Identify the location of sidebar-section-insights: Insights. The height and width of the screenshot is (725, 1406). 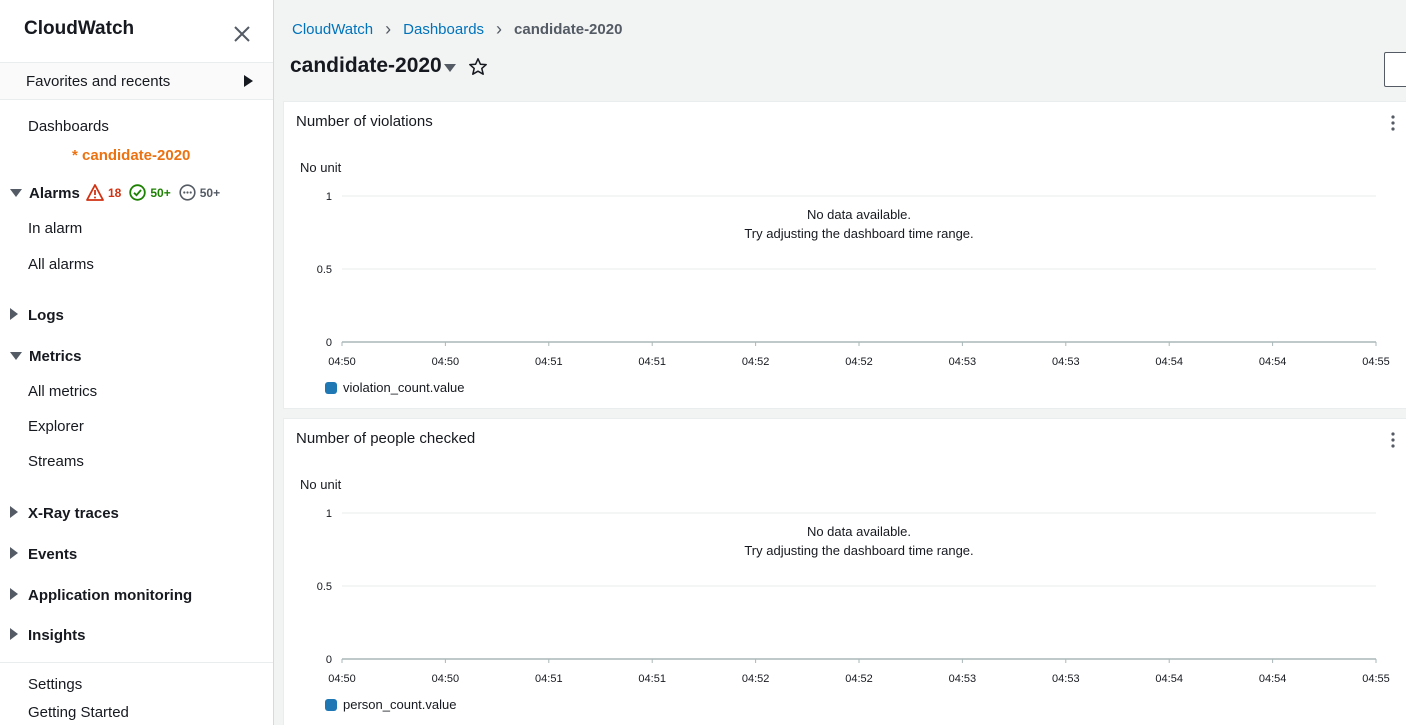
(48, 635).